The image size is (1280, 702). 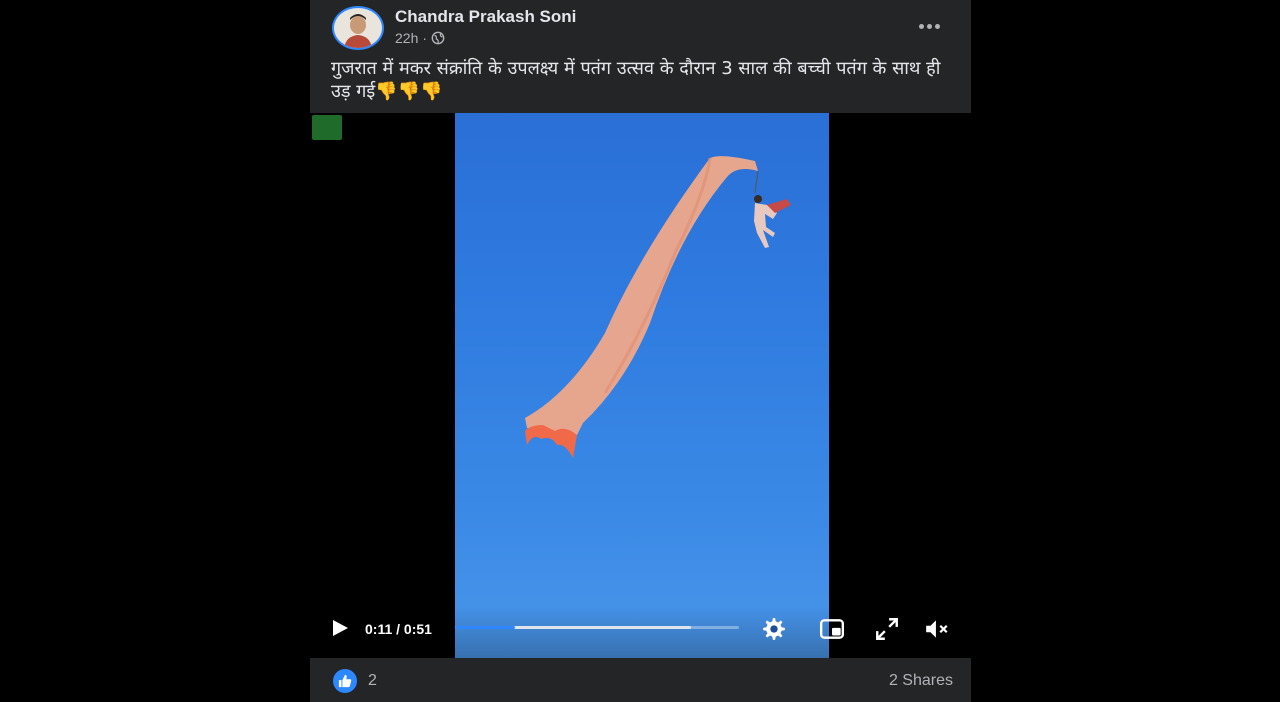 I want to click on fullscreen-icon, so click(x=887, y=629).